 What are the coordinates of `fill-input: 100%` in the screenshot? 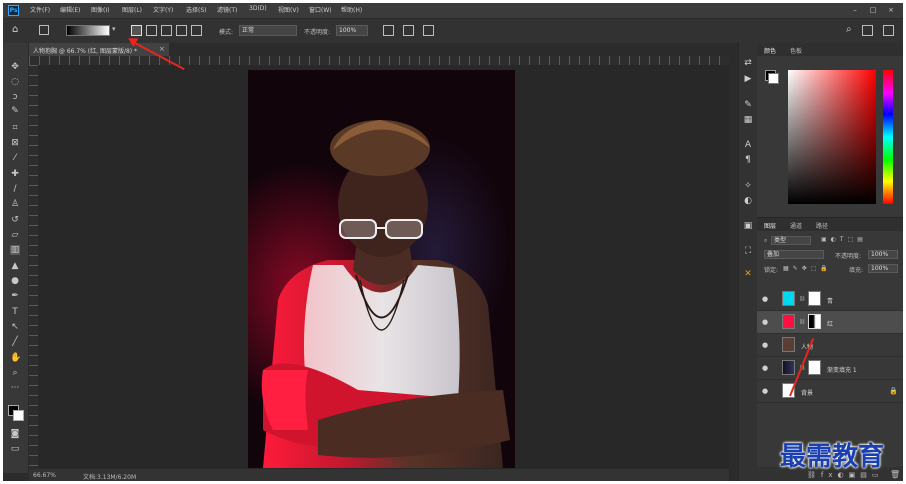 It's located at (883, 268).